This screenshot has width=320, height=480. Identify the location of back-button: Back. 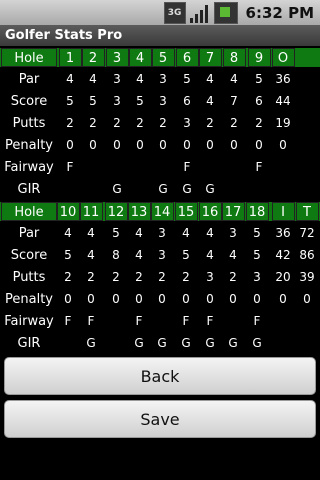
(160, 376).